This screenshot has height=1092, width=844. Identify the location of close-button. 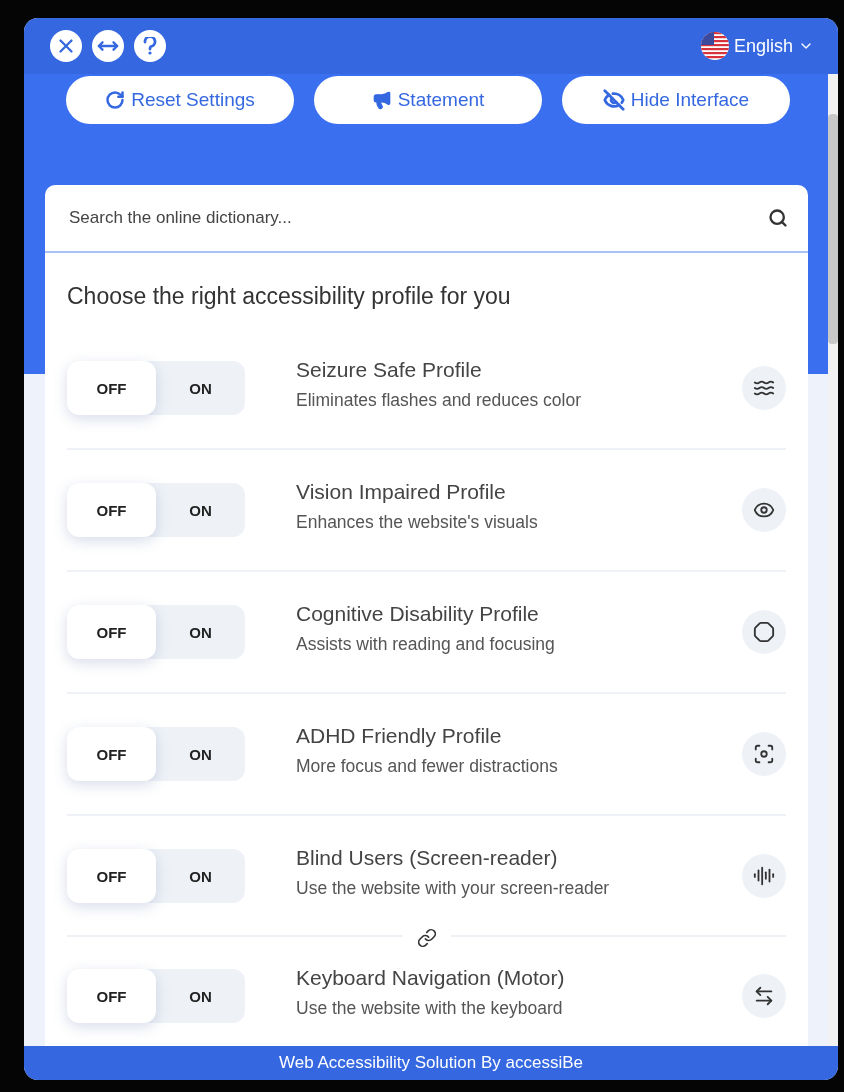
(66, 46).